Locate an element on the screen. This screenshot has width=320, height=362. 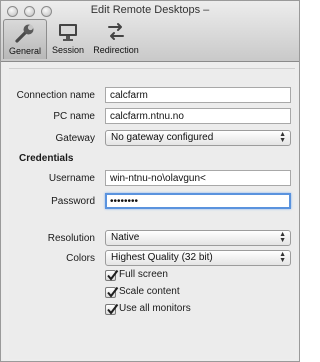
resolution-row: Resolution Native ▲ ▼ is located at coordinates (152, 239).